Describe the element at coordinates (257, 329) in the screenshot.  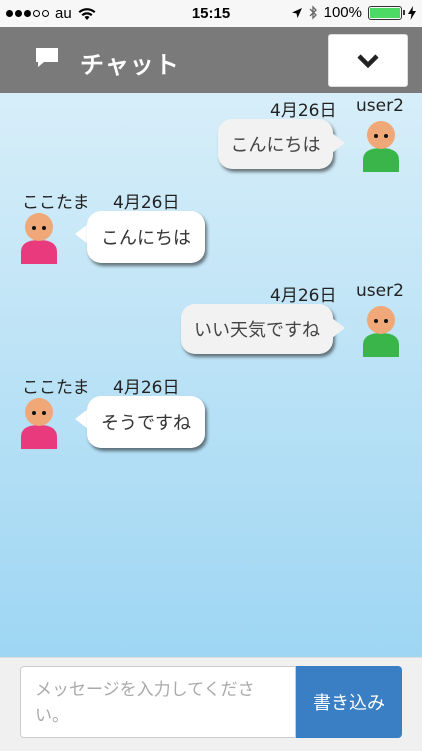
I see `message-bubble: いい天気ですね` at that location.